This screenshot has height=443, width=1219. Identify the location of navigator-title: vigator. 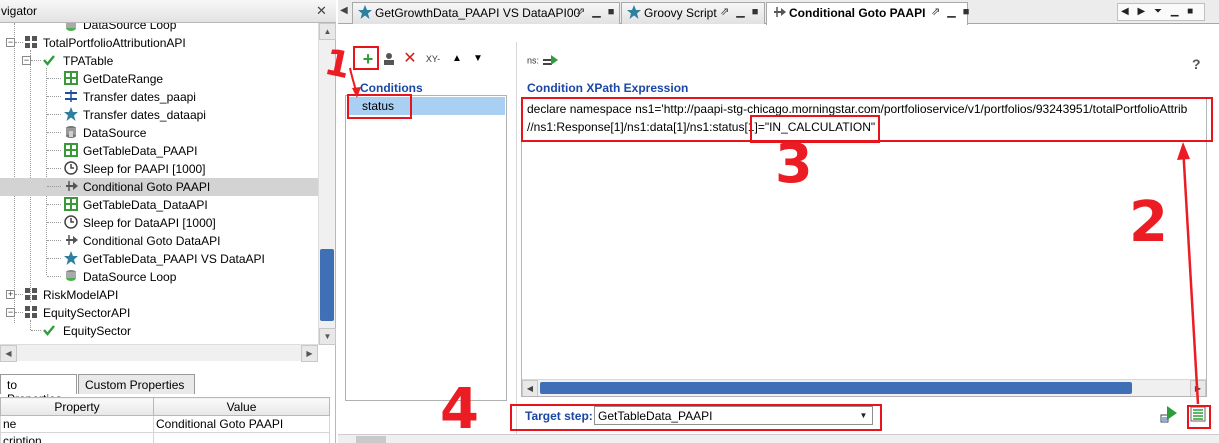
(19, 11).